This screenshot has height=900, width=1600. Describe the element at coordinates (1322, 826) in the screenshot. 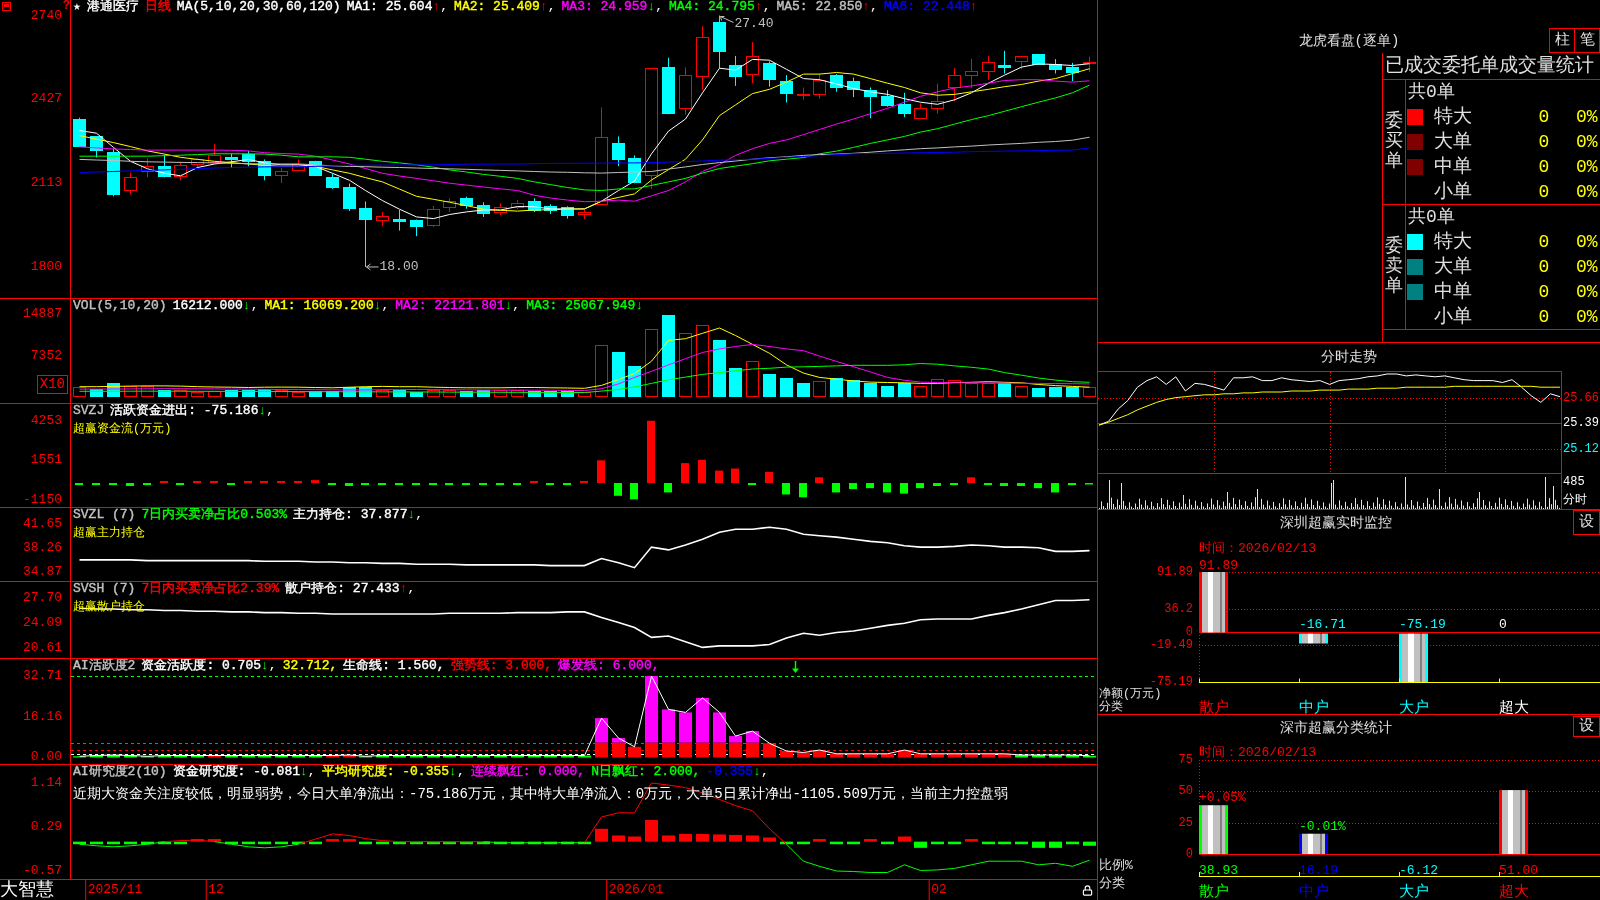

I see `change-label: -0.01%` at that location.